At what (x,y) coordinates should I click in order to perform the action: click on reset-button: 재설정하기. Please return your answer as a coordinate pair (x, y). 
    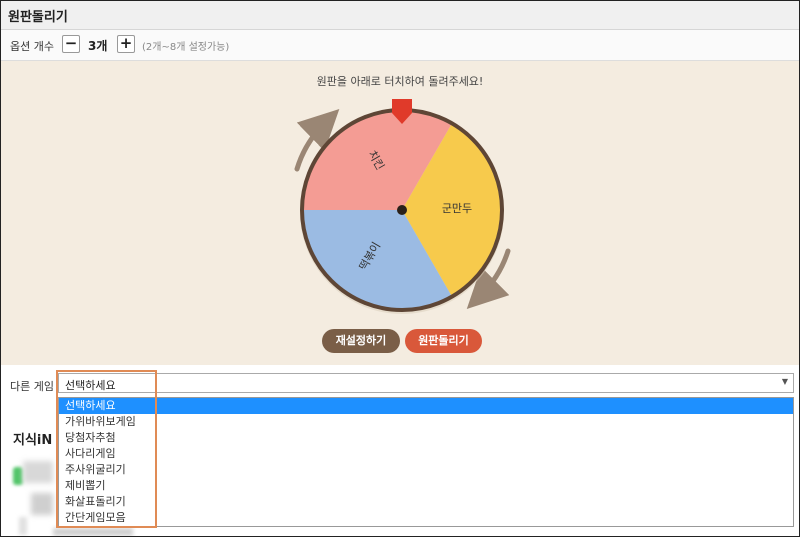
    Looking at the image, I should click on (361, 341).